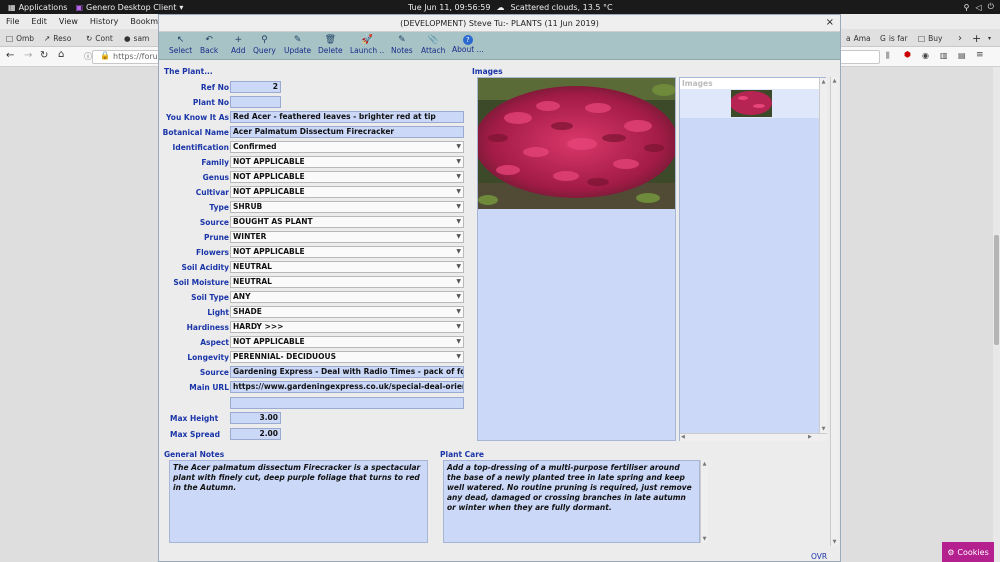  I want to click on max-spread-field: 2.00, so click(255, 434).